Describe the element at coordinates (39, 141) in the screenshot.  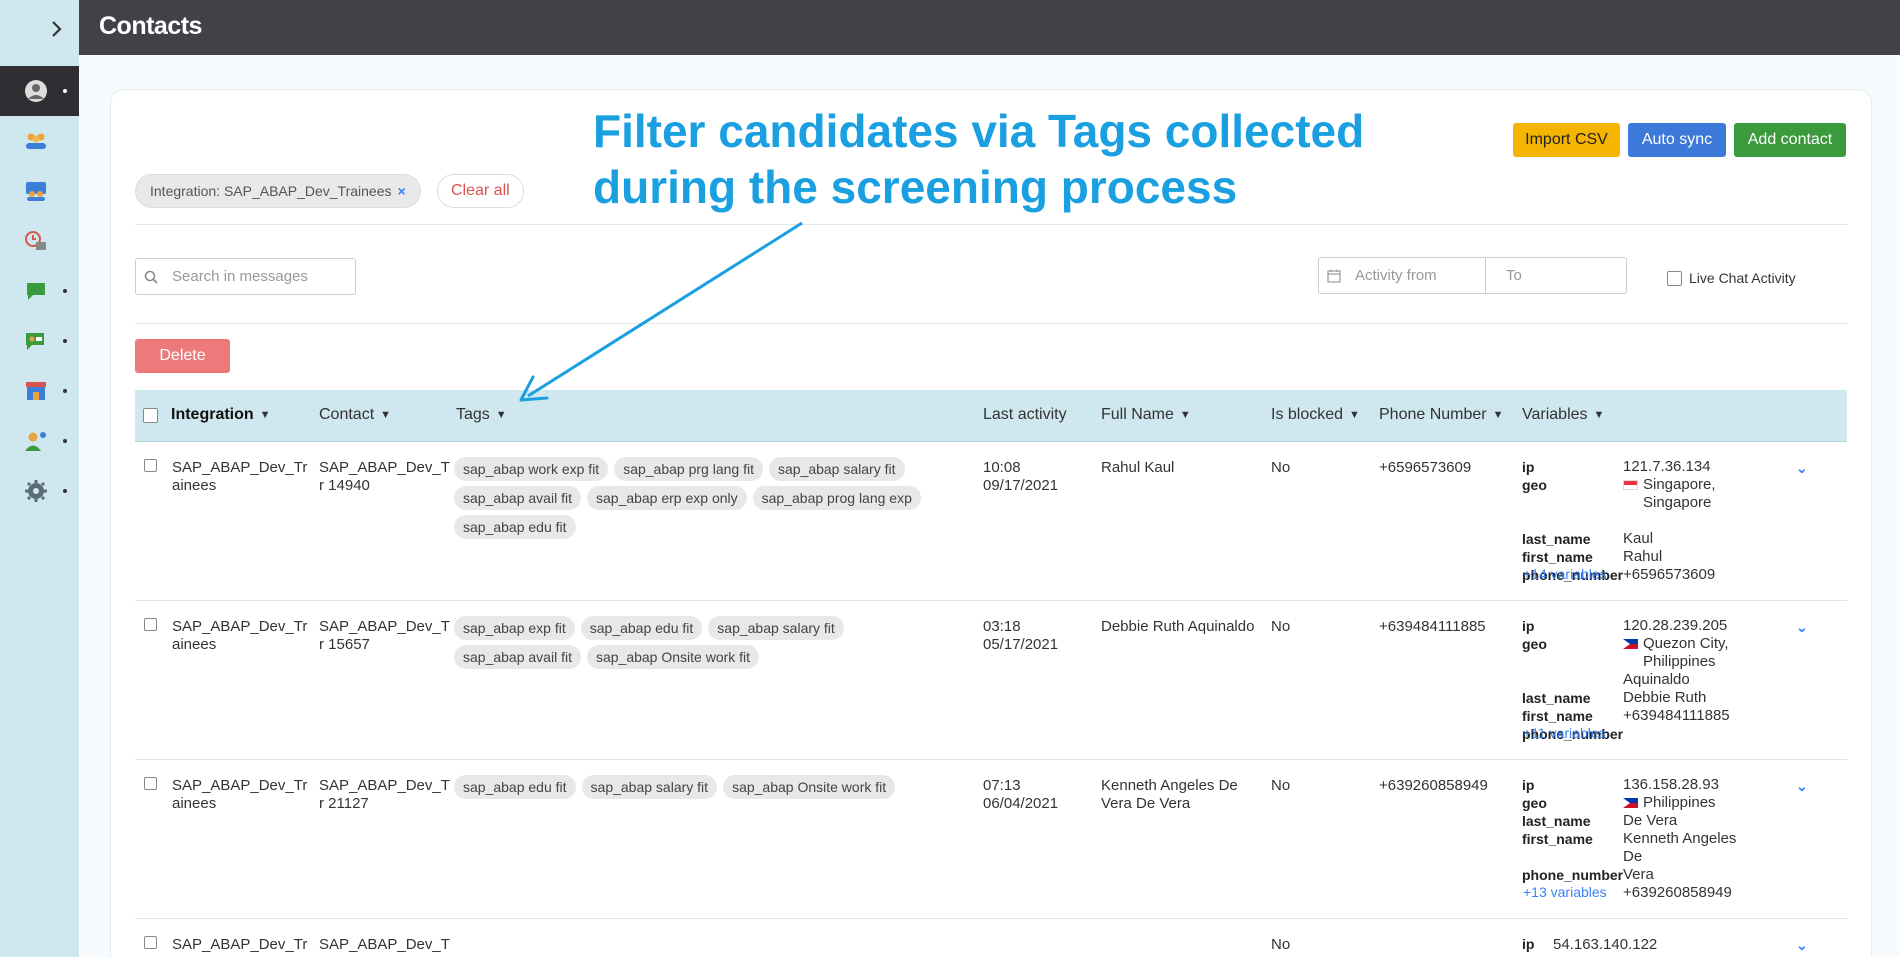
I see `sidebar-item-contacts` at that location.